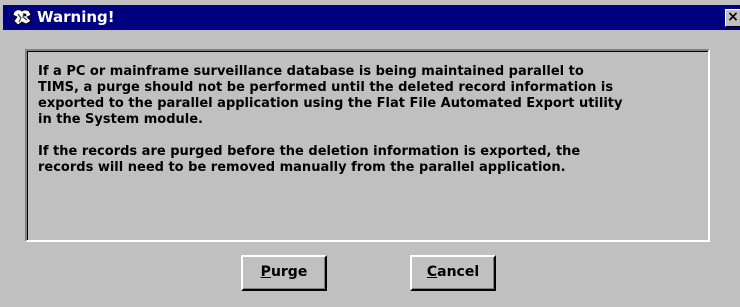 The width and height of the screenshot is (740, 307). I want to click on close-button: ×, so click(732, 18).